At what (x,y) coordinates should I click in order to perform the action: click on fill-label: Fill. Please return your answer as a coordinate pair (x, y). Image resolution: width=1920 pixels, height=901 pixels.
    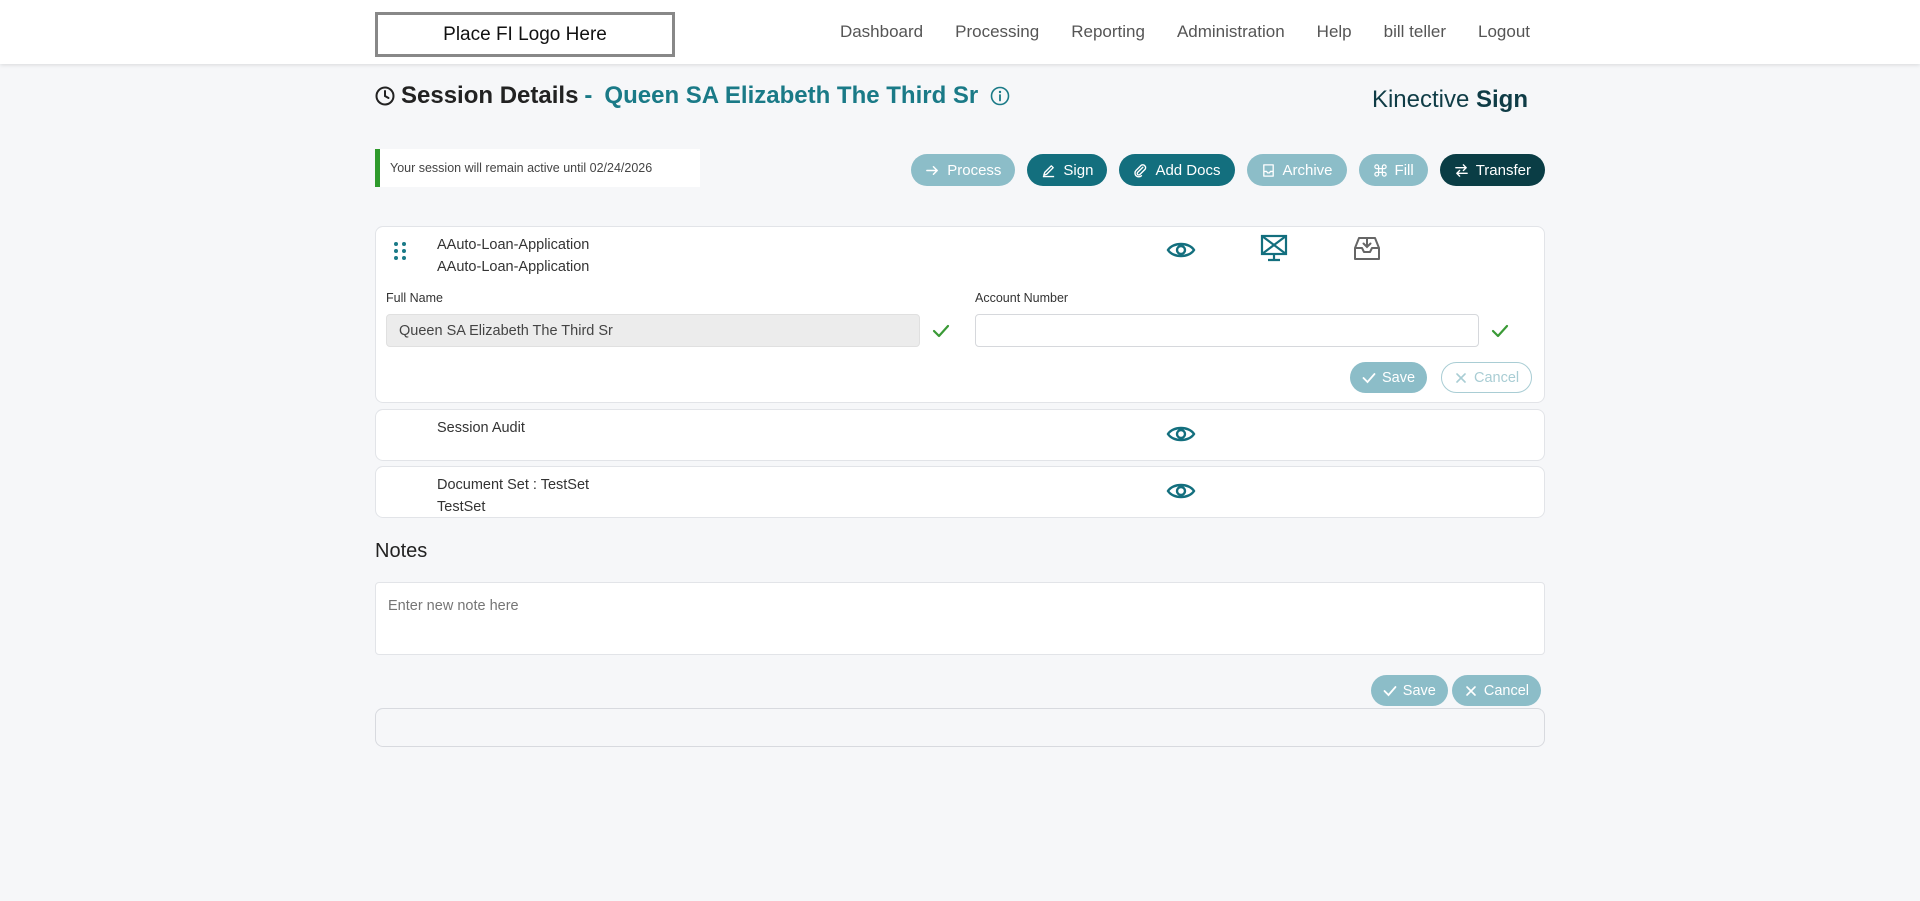
    Looking at the image, I should click on (1404, 170).